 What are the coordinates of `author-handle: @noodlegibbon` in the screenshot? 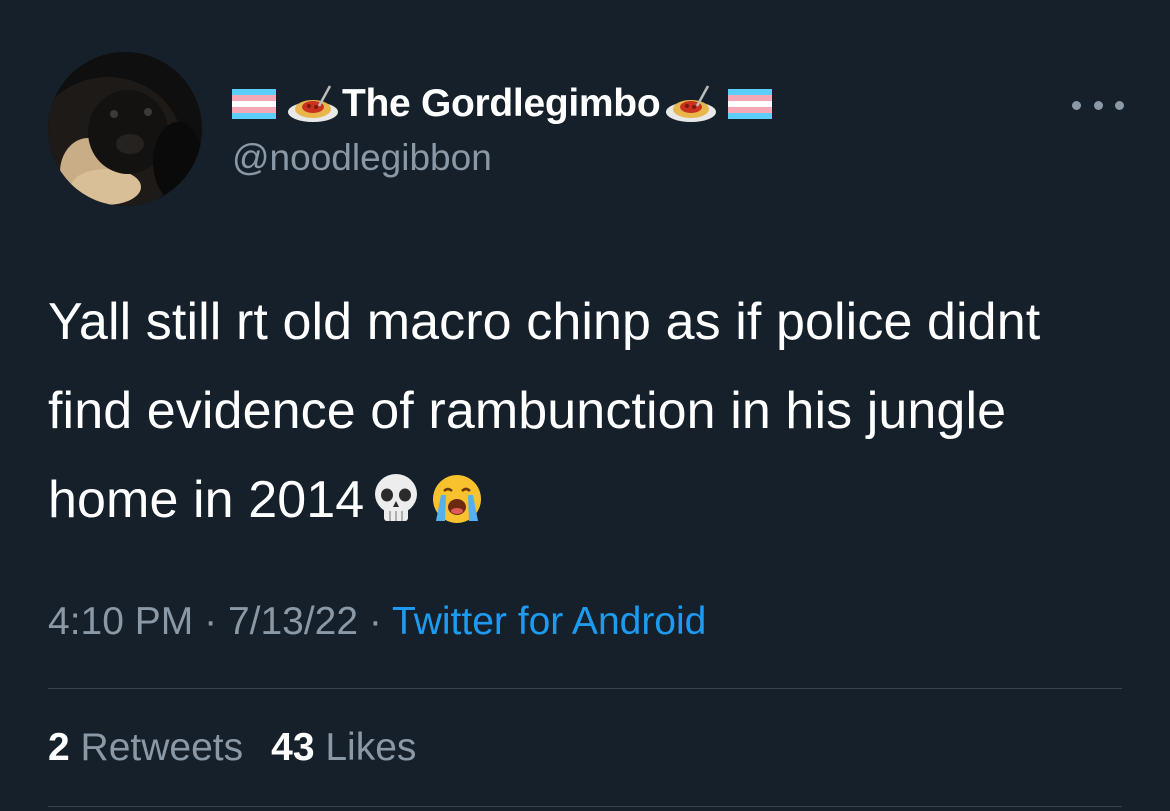 It's located at (362, 158).